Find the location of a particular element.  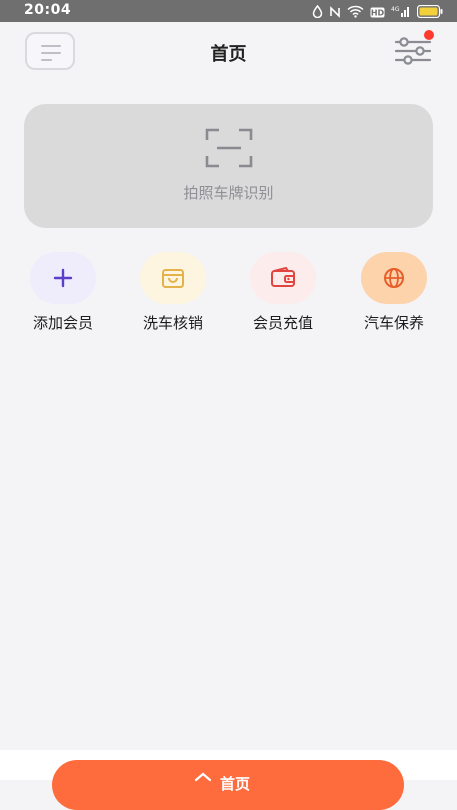

plus-icon is located at coordinates (63, 278).